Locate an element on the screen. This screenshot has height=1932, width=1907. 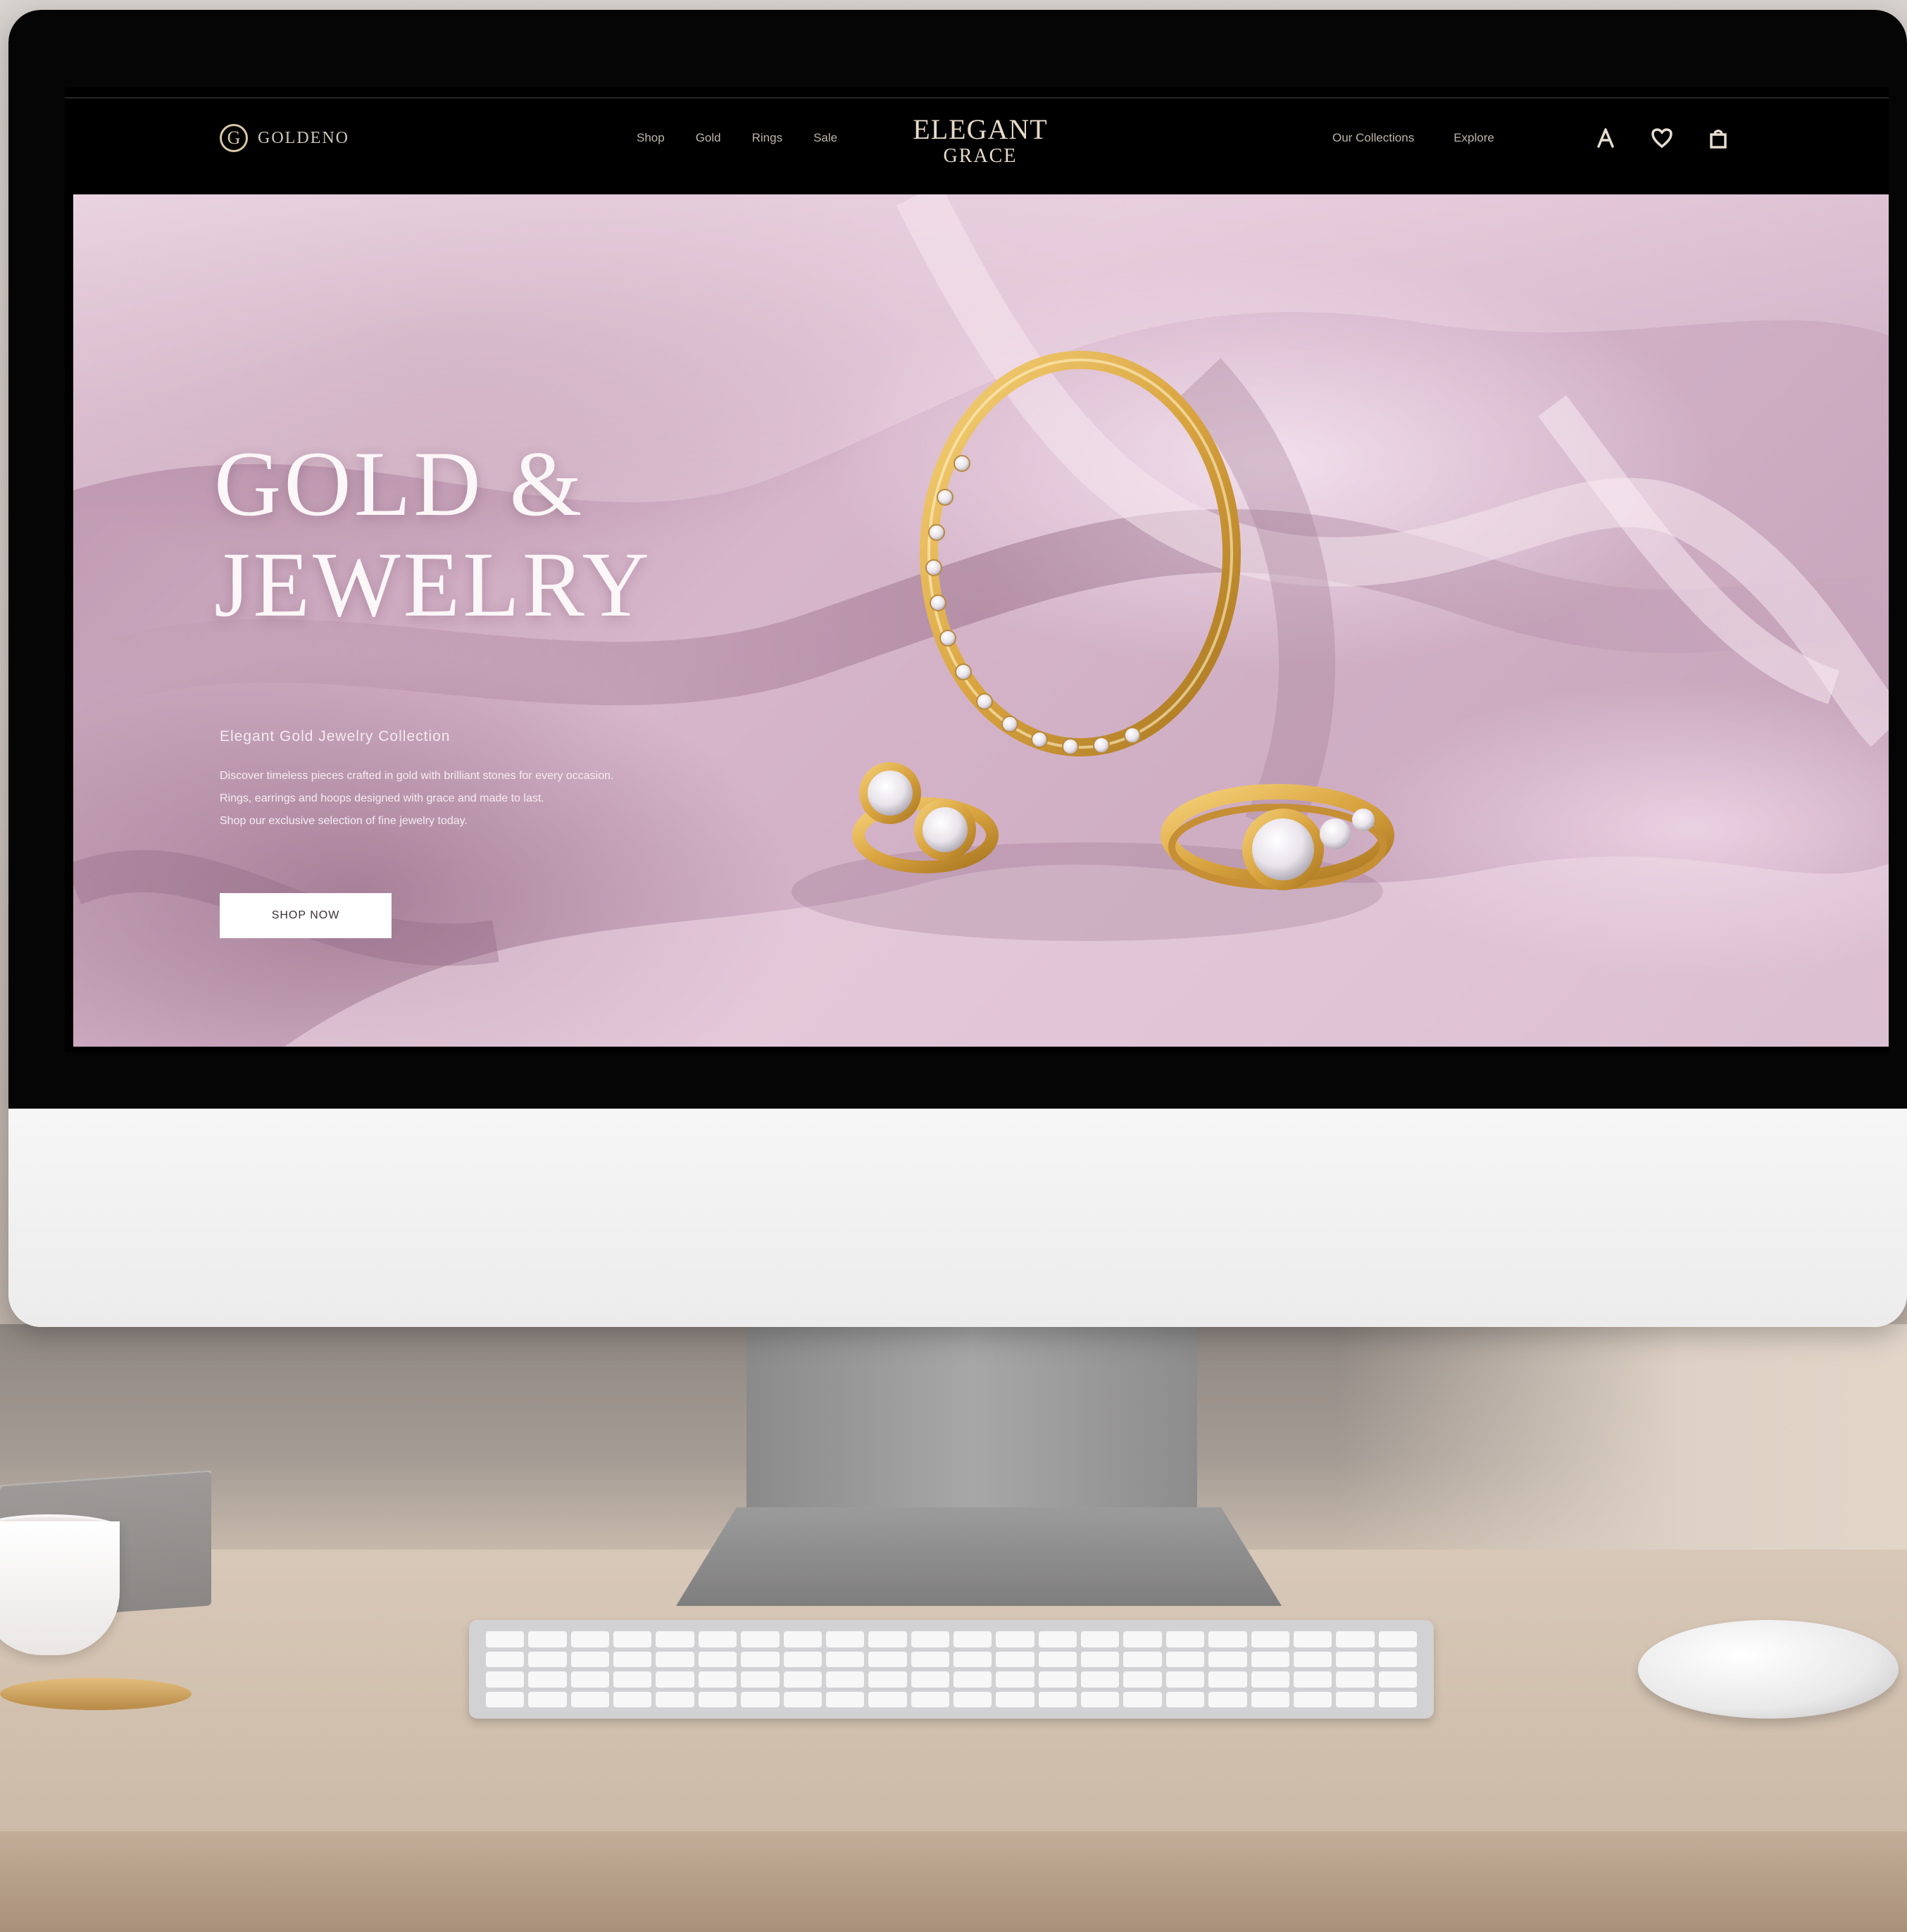
brand-logo-left: G GOLDENO is located at coordinates (285, 138).